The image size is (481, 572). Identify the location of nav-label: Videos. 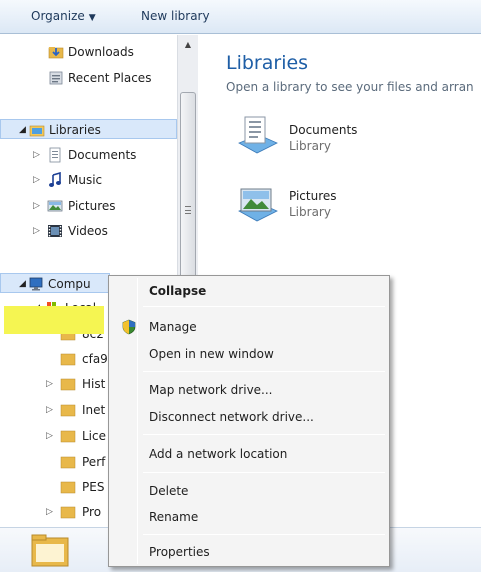
(88, 231).